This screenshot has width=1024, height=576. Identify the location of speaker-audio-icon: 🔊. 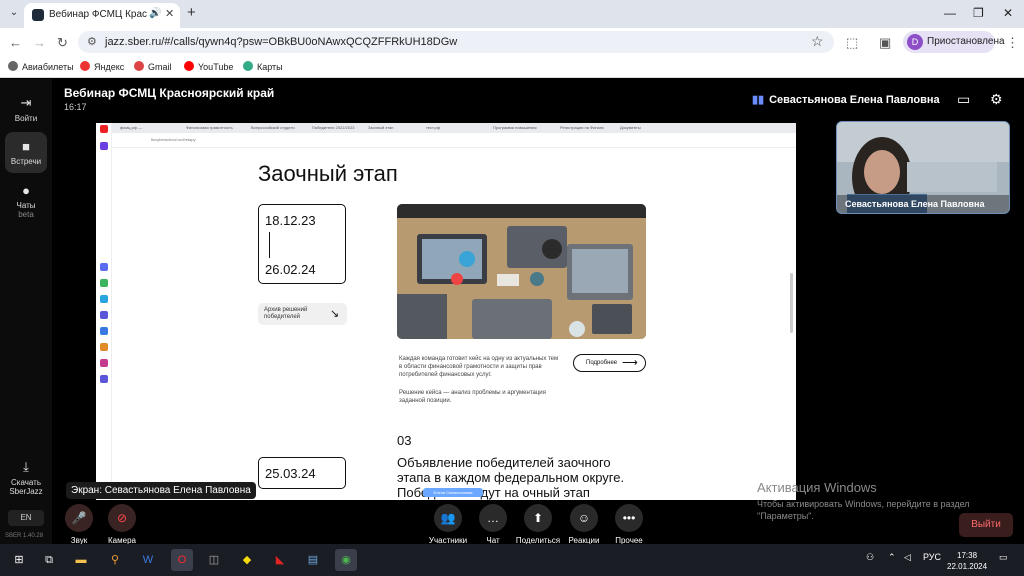
(155, 13).